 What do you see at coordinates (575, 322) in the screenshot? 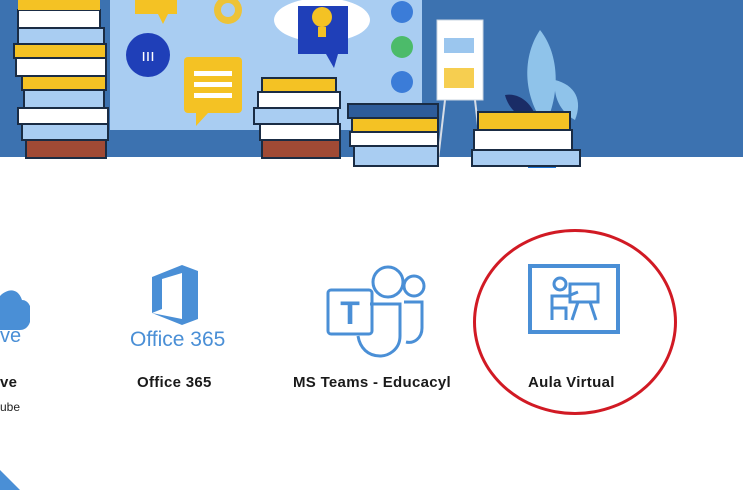
I see `highlight-circle` at bounding box center [575, 322].